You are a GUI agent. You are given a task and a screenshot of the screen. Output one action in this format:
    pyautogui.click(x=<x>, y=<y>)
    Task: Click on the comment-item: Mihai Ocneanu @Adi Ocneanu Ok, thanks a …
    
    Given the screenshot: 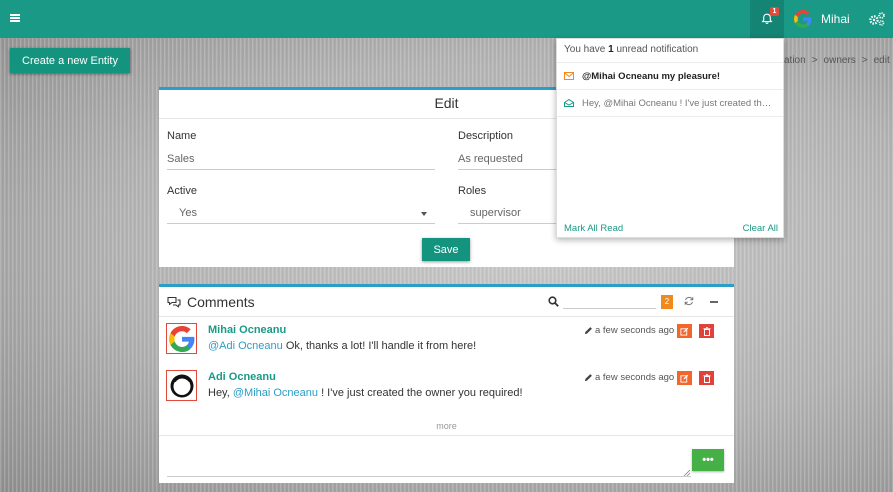 What is the action you would take?
    pyautogui.click(x=446, y=343)
    